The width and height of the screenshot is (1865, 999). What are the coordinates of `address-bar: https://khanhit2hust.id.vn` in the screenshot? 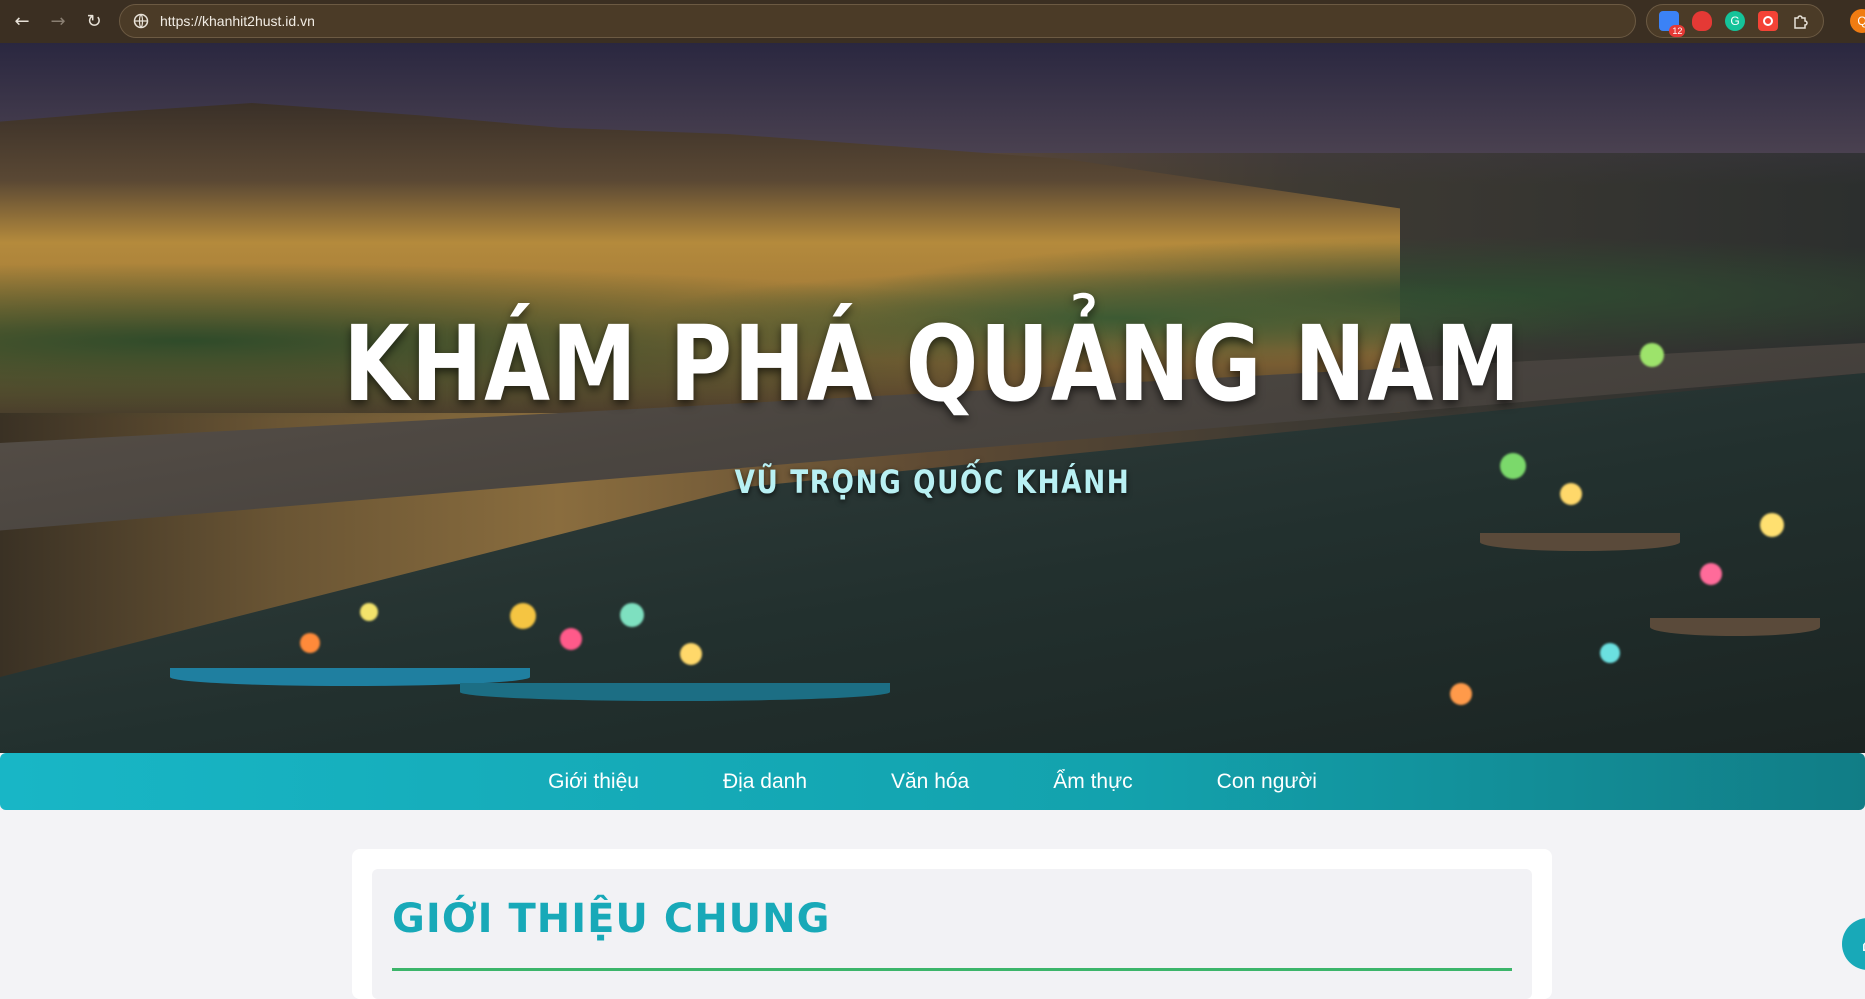 It's located at (877, 21).